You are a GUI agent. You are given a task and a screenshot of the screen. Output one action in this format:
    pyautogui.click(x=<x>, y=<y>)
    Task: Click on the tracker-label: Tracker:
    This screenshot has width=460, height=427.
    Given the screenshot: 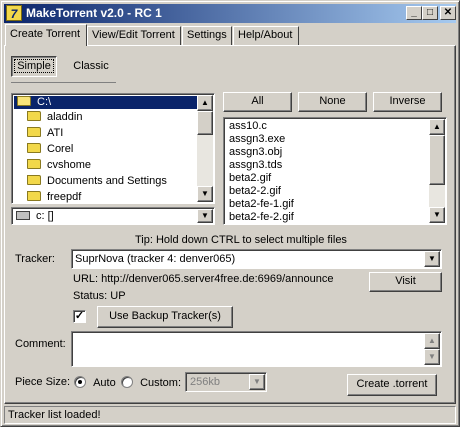 What is the action you would take?
    pyautogui.click(x=35, y=259)
    